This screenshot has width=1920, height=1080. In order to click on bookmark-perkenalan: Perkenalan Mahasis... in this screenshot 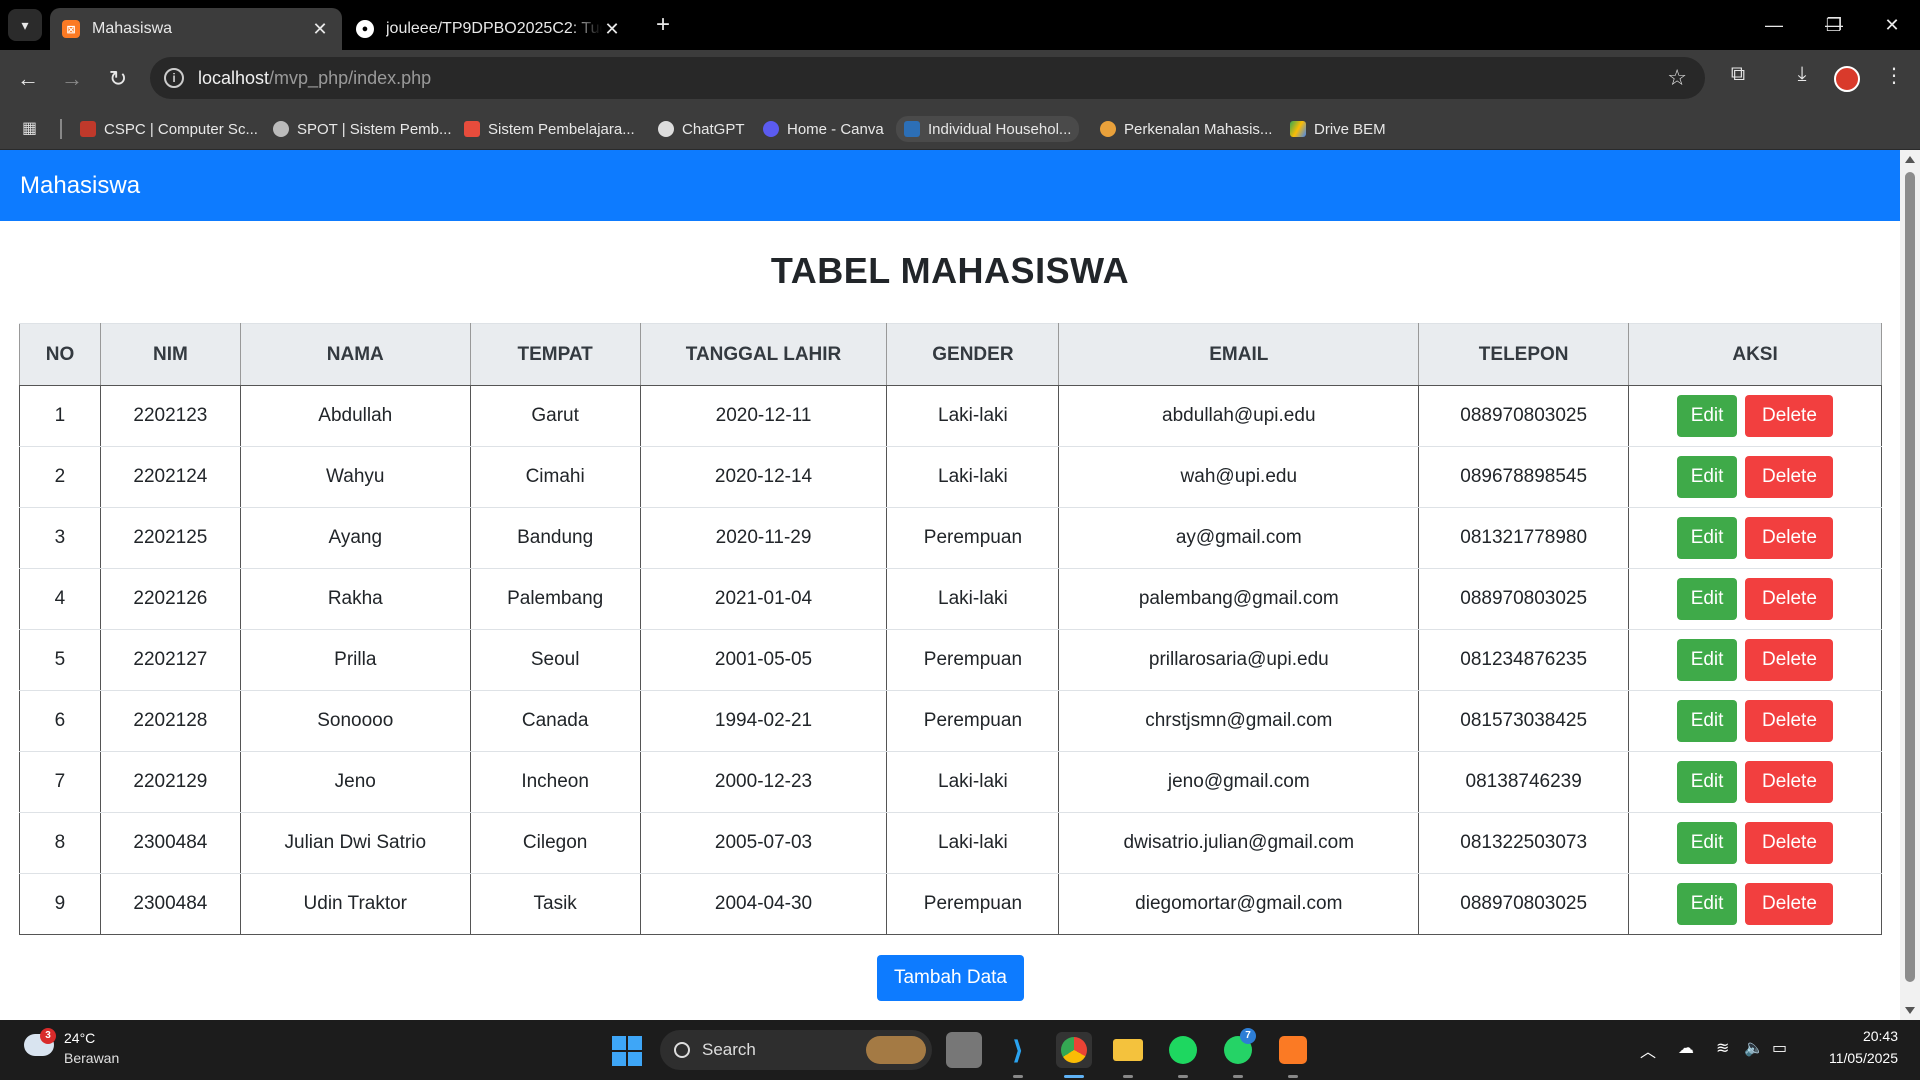, I will do `click(1186, 129)`.